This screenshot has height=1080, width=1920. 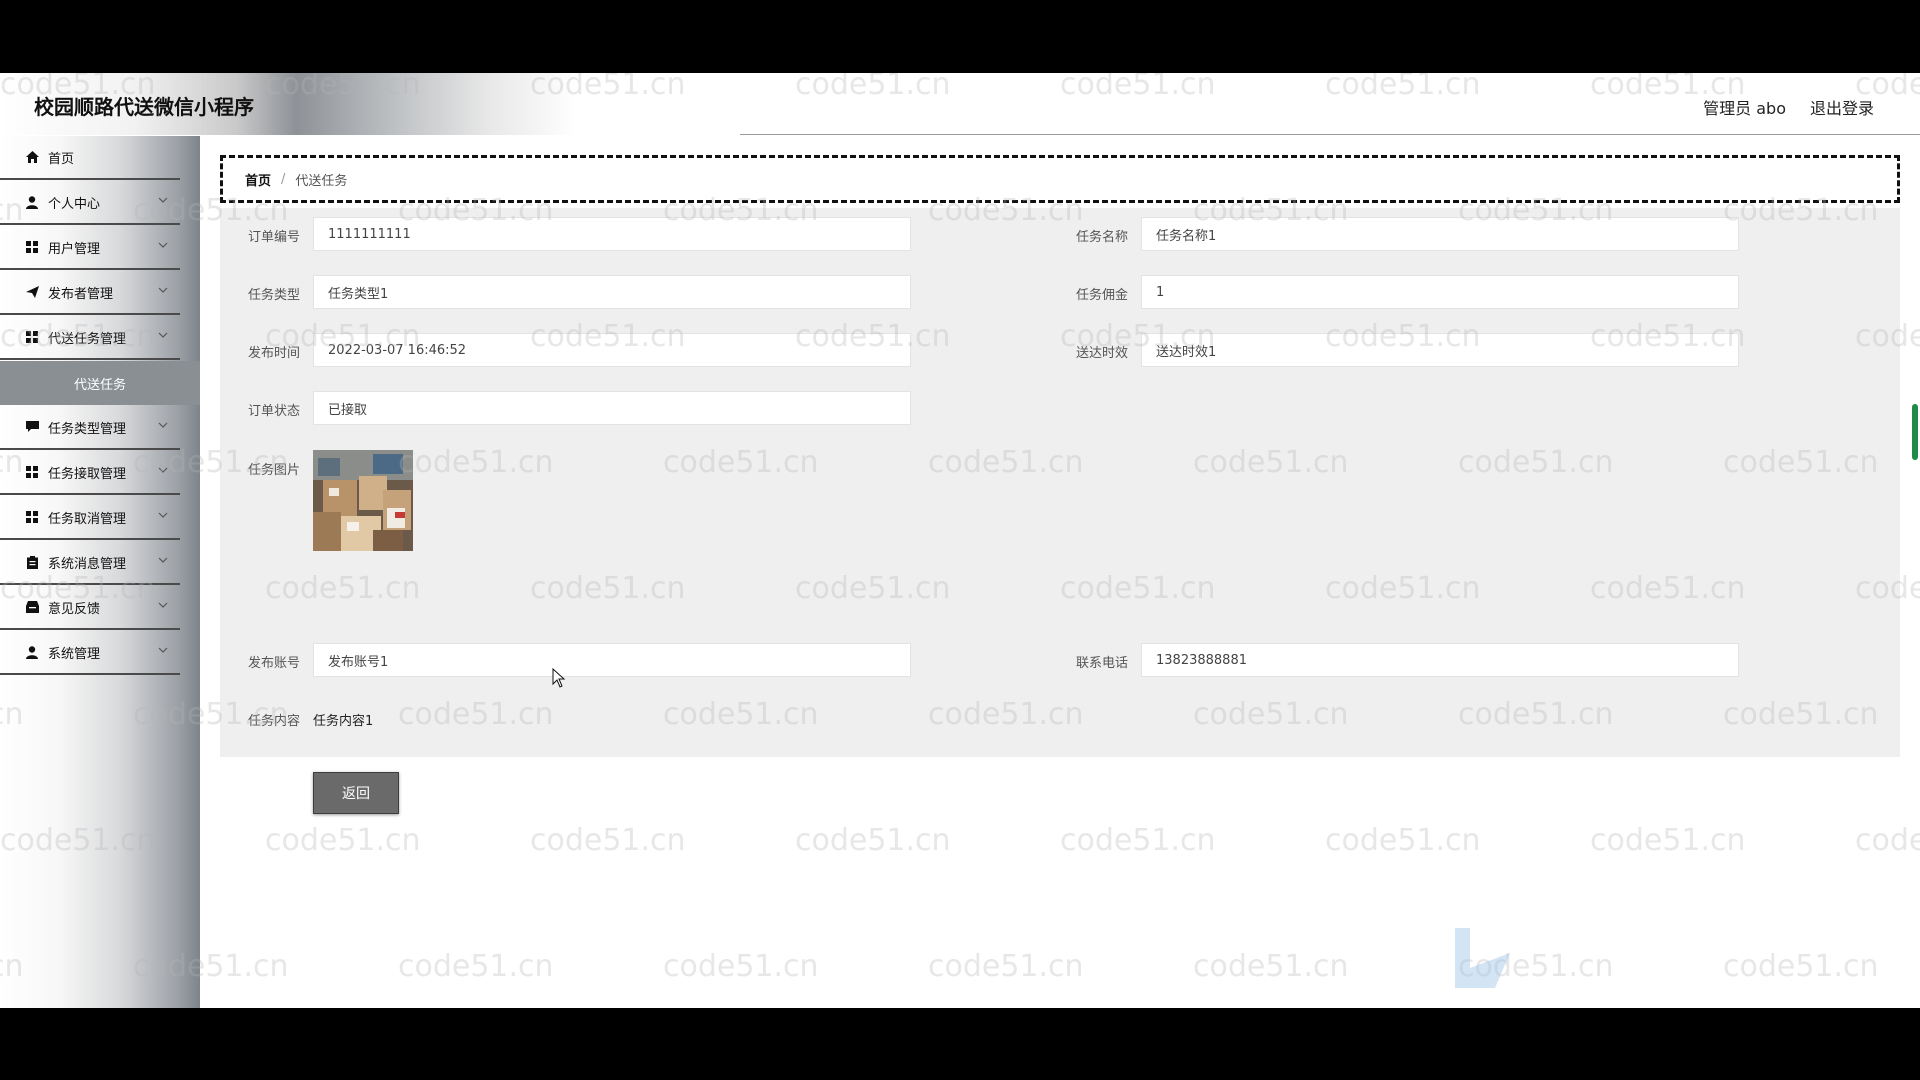 I want to click on breadcrumb-home-link: 首页, so click(x=258, y=179).